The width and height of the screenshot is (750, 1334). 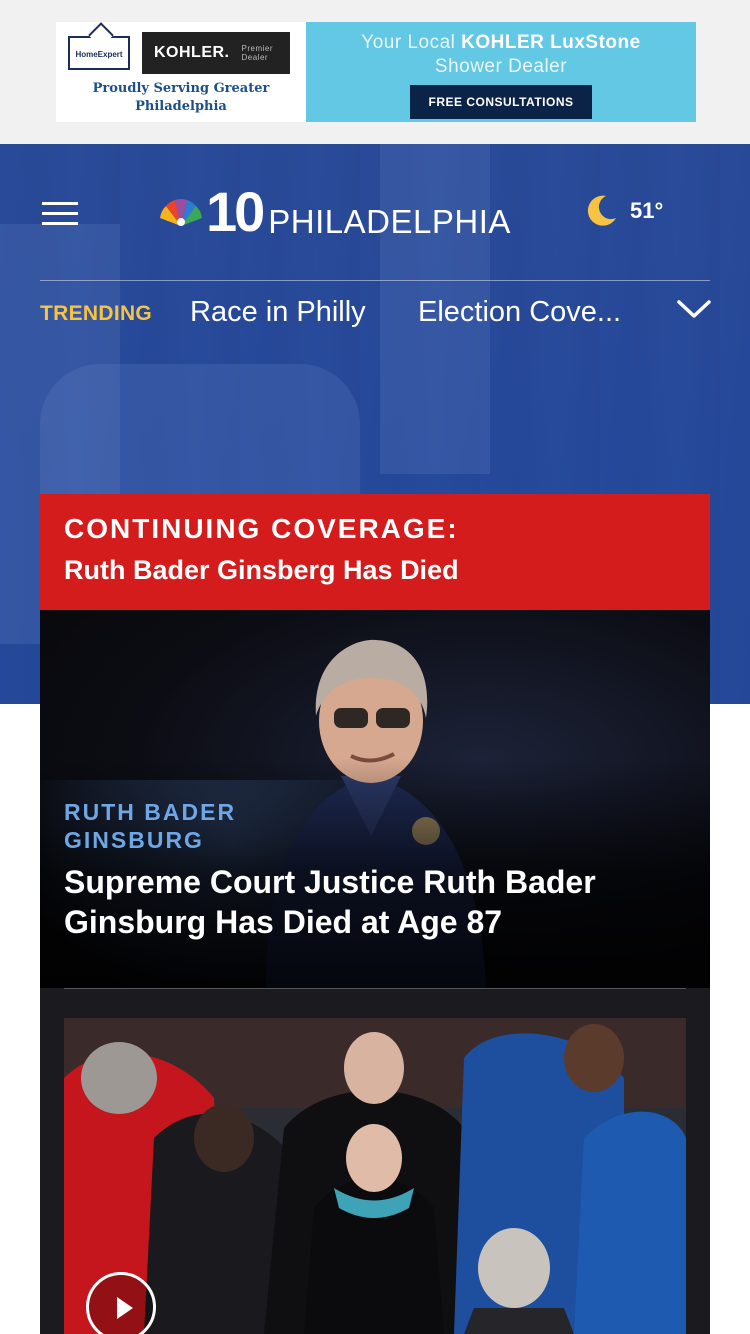 What do you see at coordinates (278, 312) in the screenshot?
I see `trending-item: Race in Philly` at bounding box center [278, 312].